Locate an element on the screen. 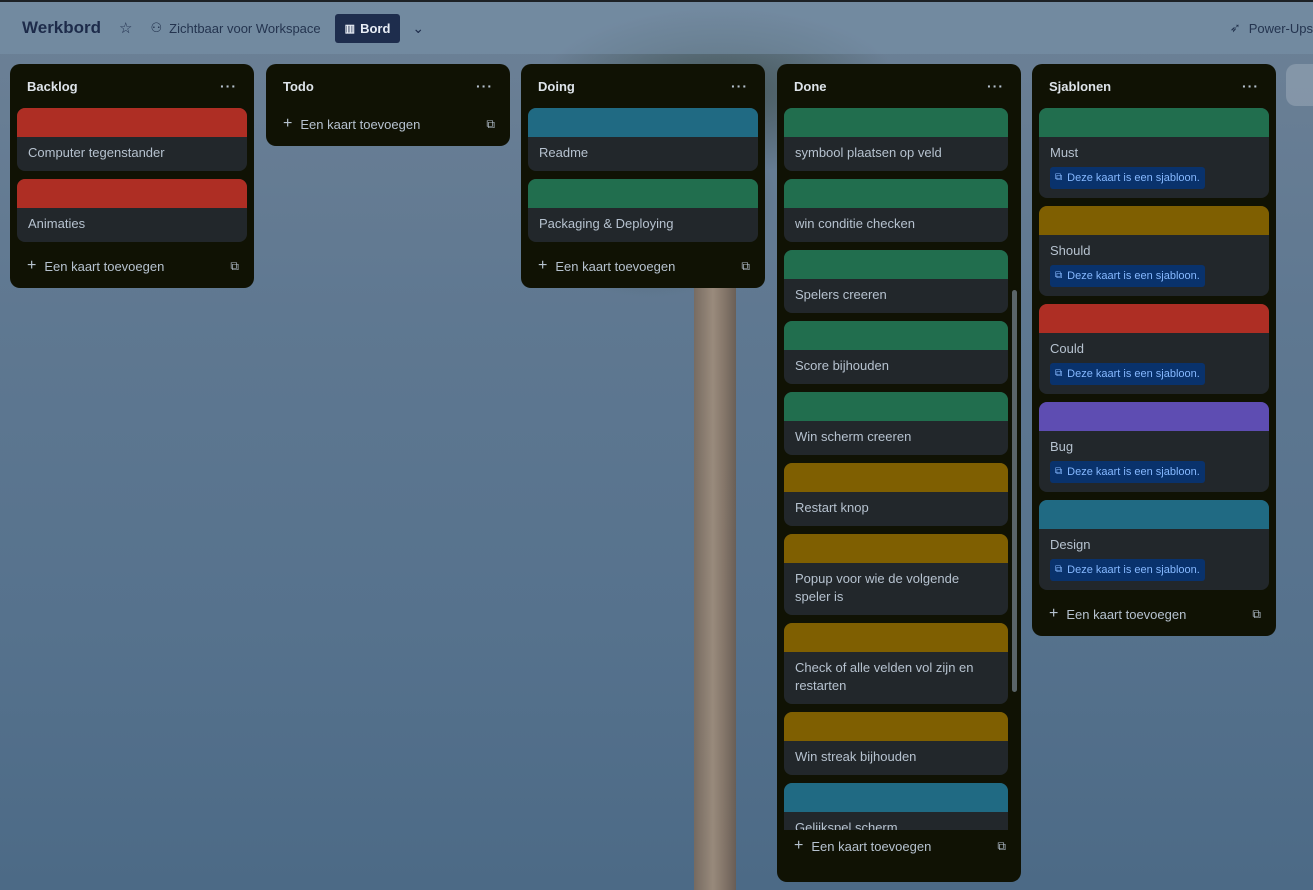  card-title: Restart knop is located at coordinates (832, 507).